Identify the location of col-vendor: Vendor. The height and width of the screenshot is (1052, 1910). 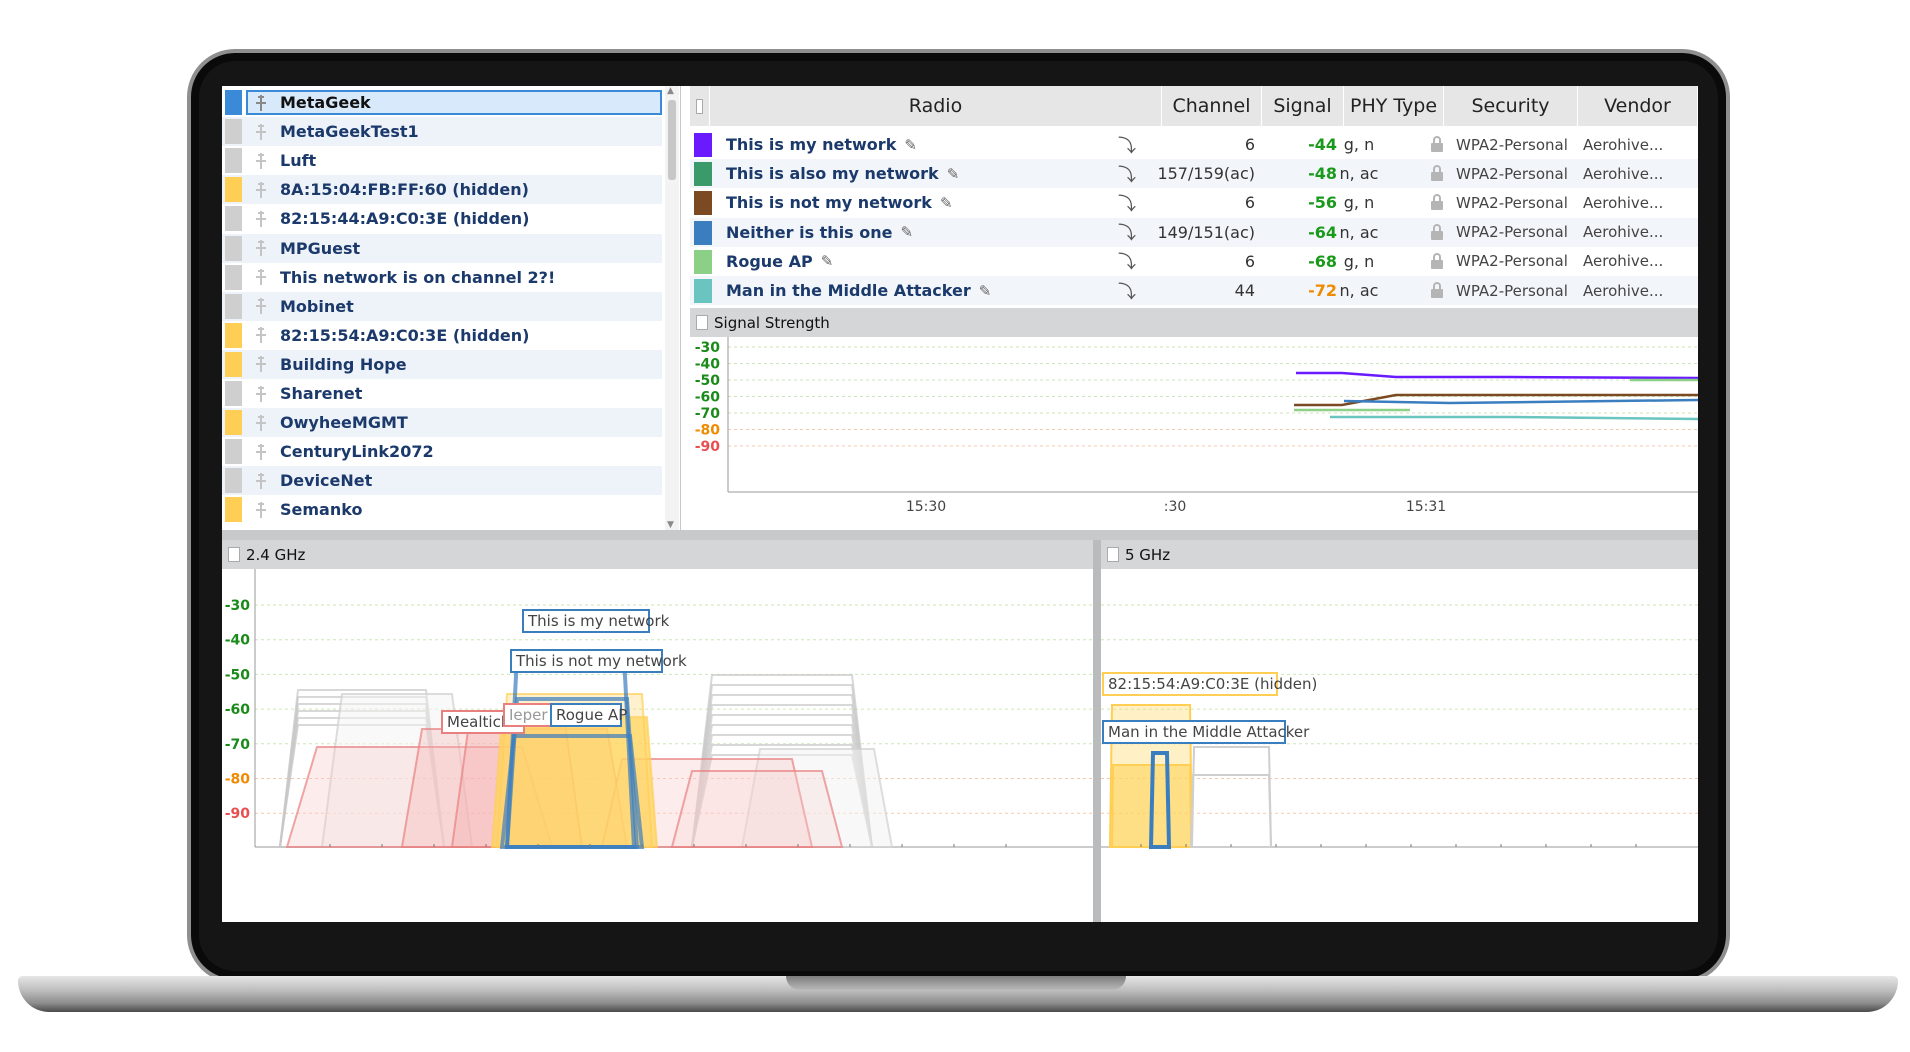
(1638, 106).